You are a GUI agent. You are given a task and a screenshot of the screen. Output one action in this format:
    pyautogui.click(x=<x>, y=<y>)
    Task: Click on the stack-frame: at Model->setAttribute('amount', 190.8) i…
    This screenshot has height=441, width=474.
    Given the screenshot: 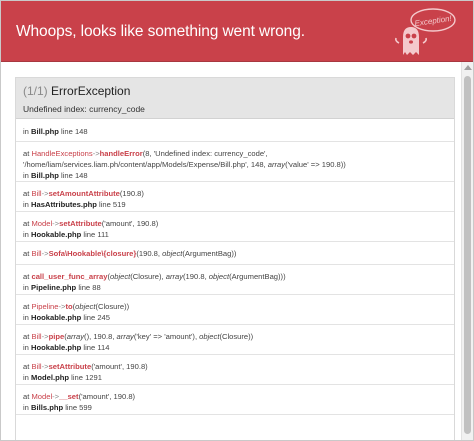 What is the action you would take?
    pyautogui.click(x=235, y=227)
    